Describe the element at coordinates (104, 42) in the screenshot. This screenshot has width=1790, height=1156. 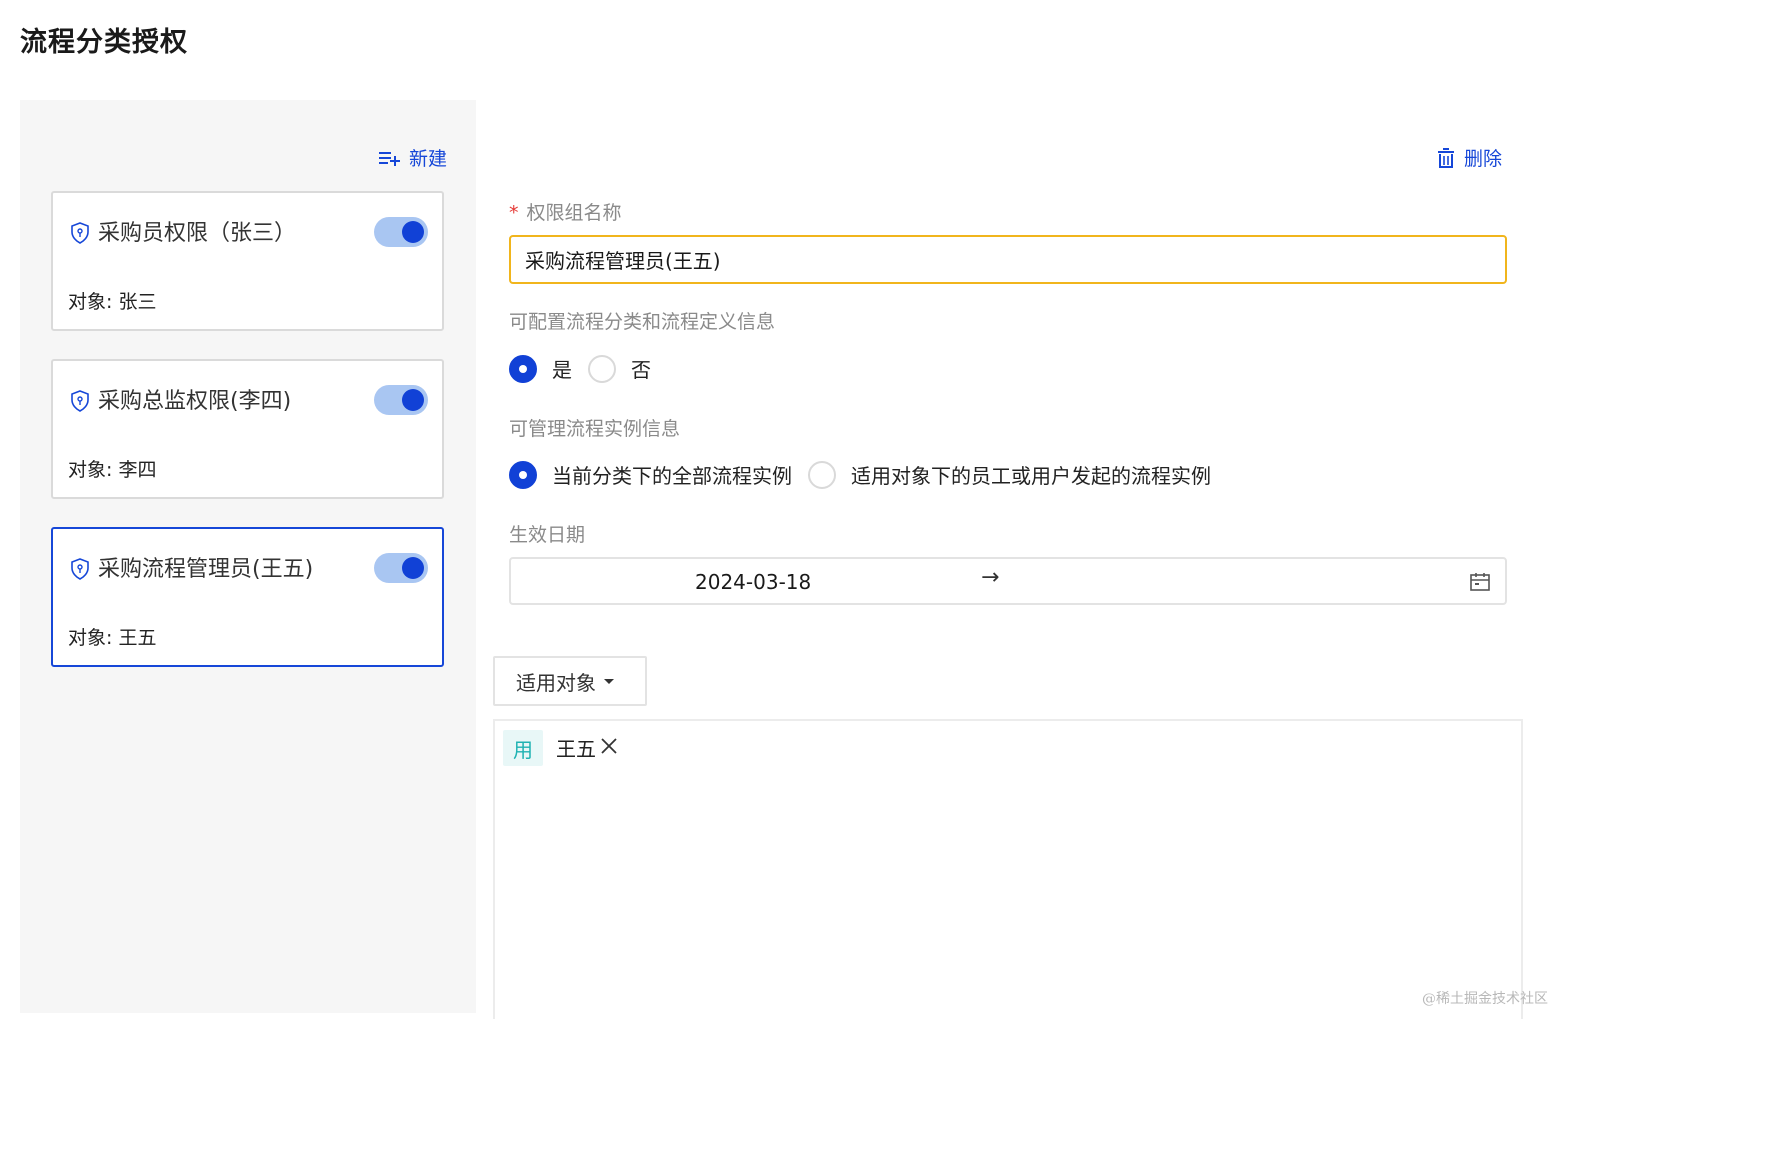
I see `page-title: 流程分类授权` at that location.